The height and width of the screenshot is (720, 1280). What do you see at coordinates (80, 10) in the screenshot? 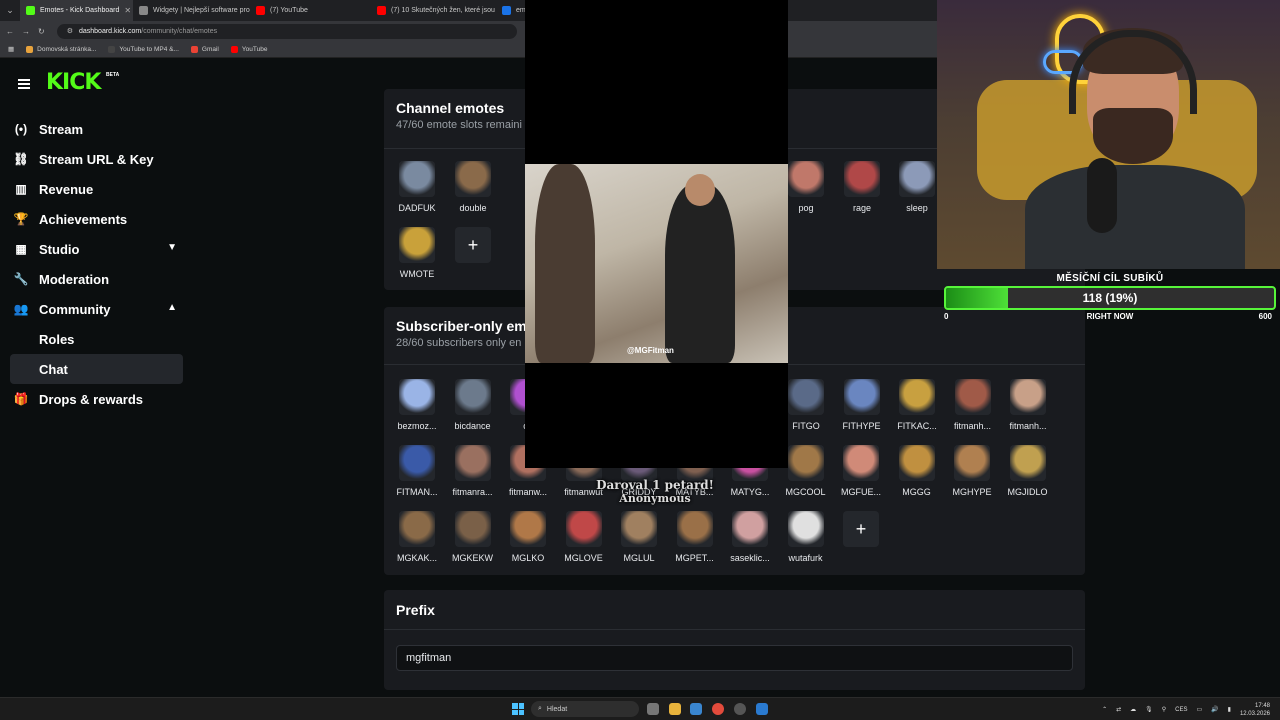
I see `tab-title: Emotes - Kick Dashboard` at bounding box center [80, 10].